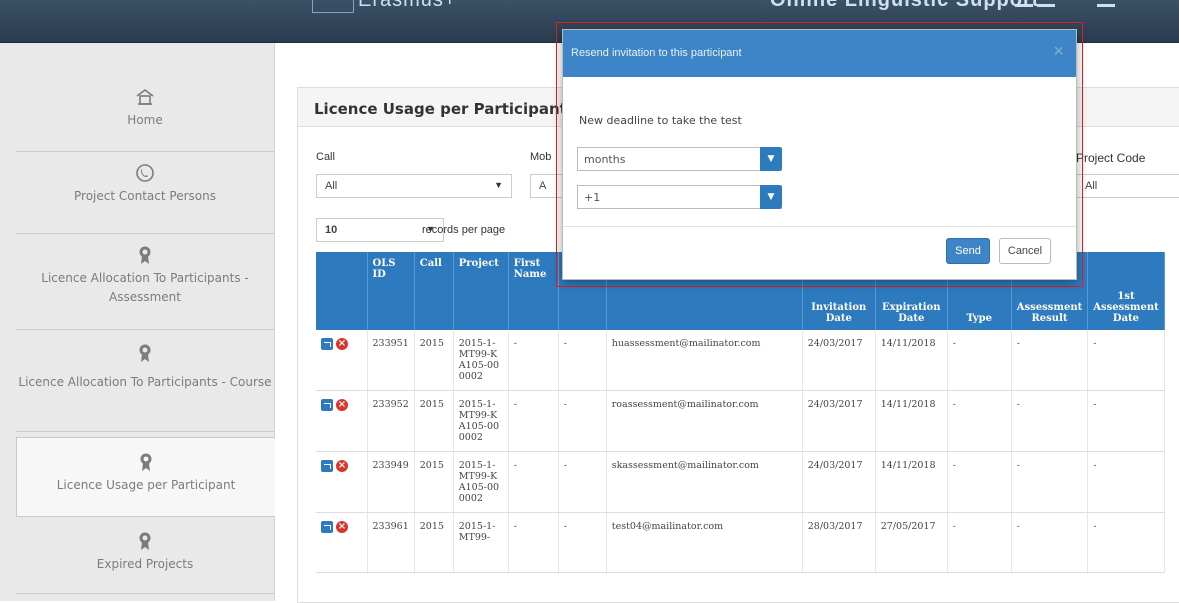  What do you see at coordinates (1025, 251) in the screenshot?
I see `cancel-button: Cancel` at bounding box center [1025, 251].